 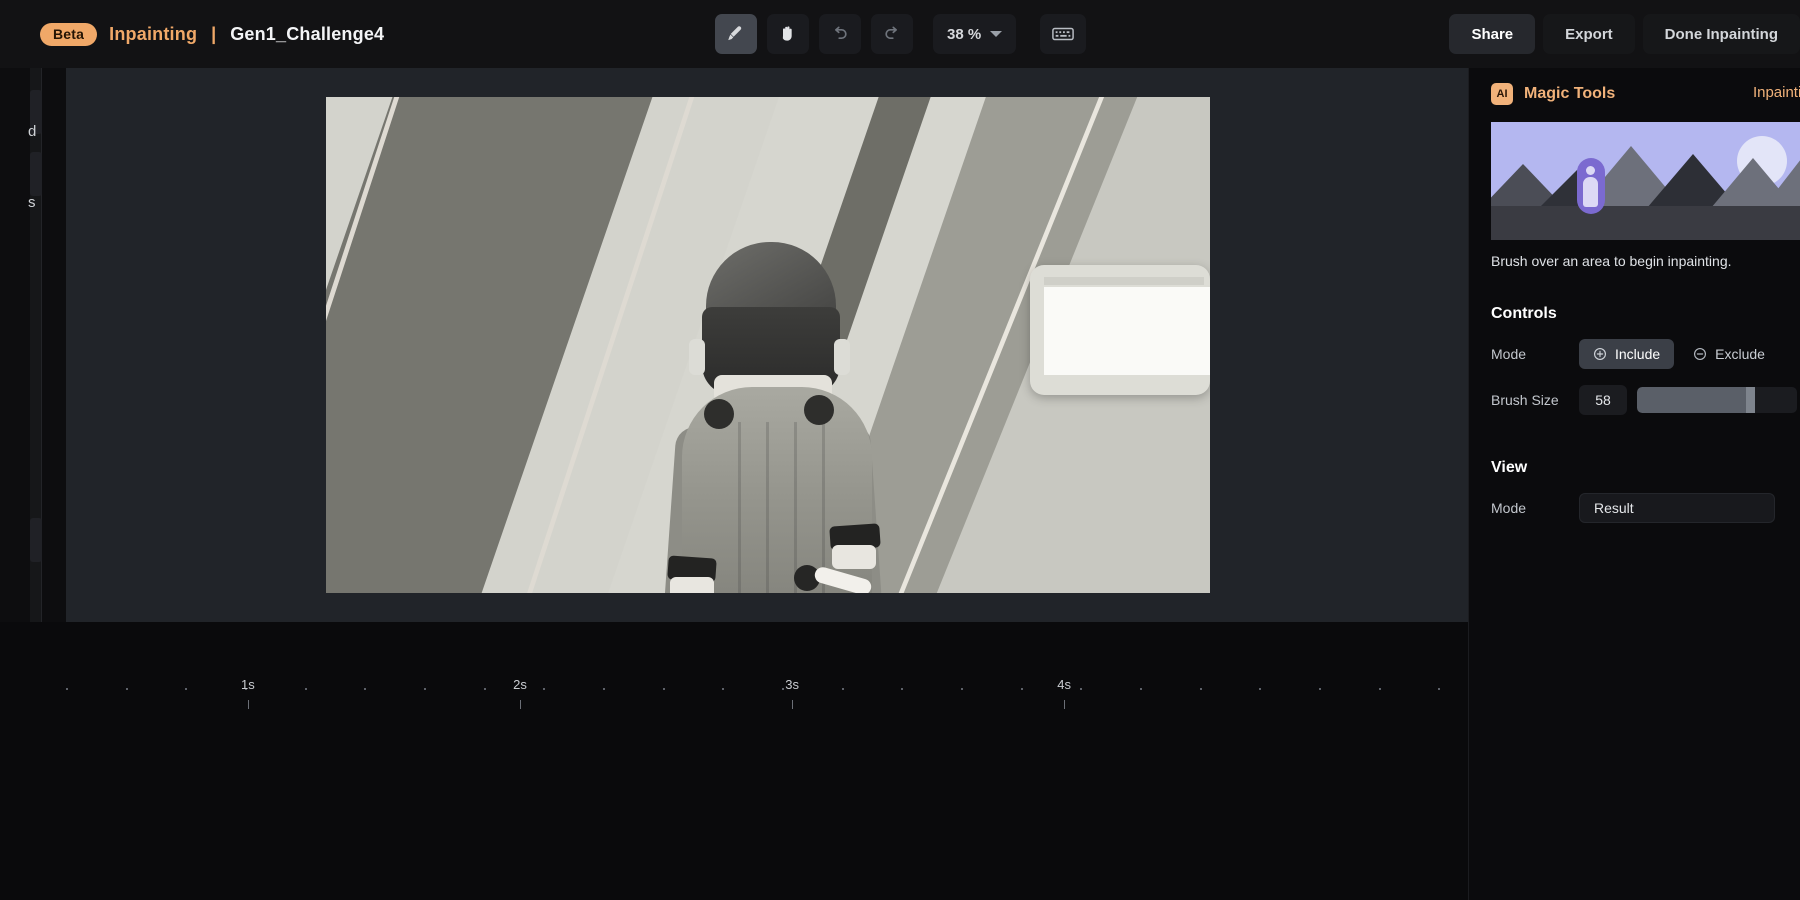 What do you see at coordinates (248, 684) in the screenshot?
I see `timeline-time-label: 1s` at bounding box center [248, 684].